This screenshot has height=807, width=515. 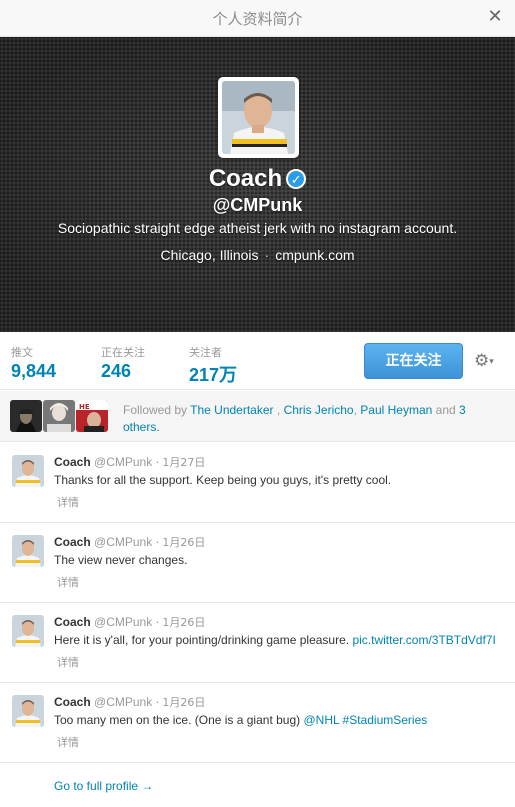 I want to click on stat-value: 9,844, so click(x=34, y=371).